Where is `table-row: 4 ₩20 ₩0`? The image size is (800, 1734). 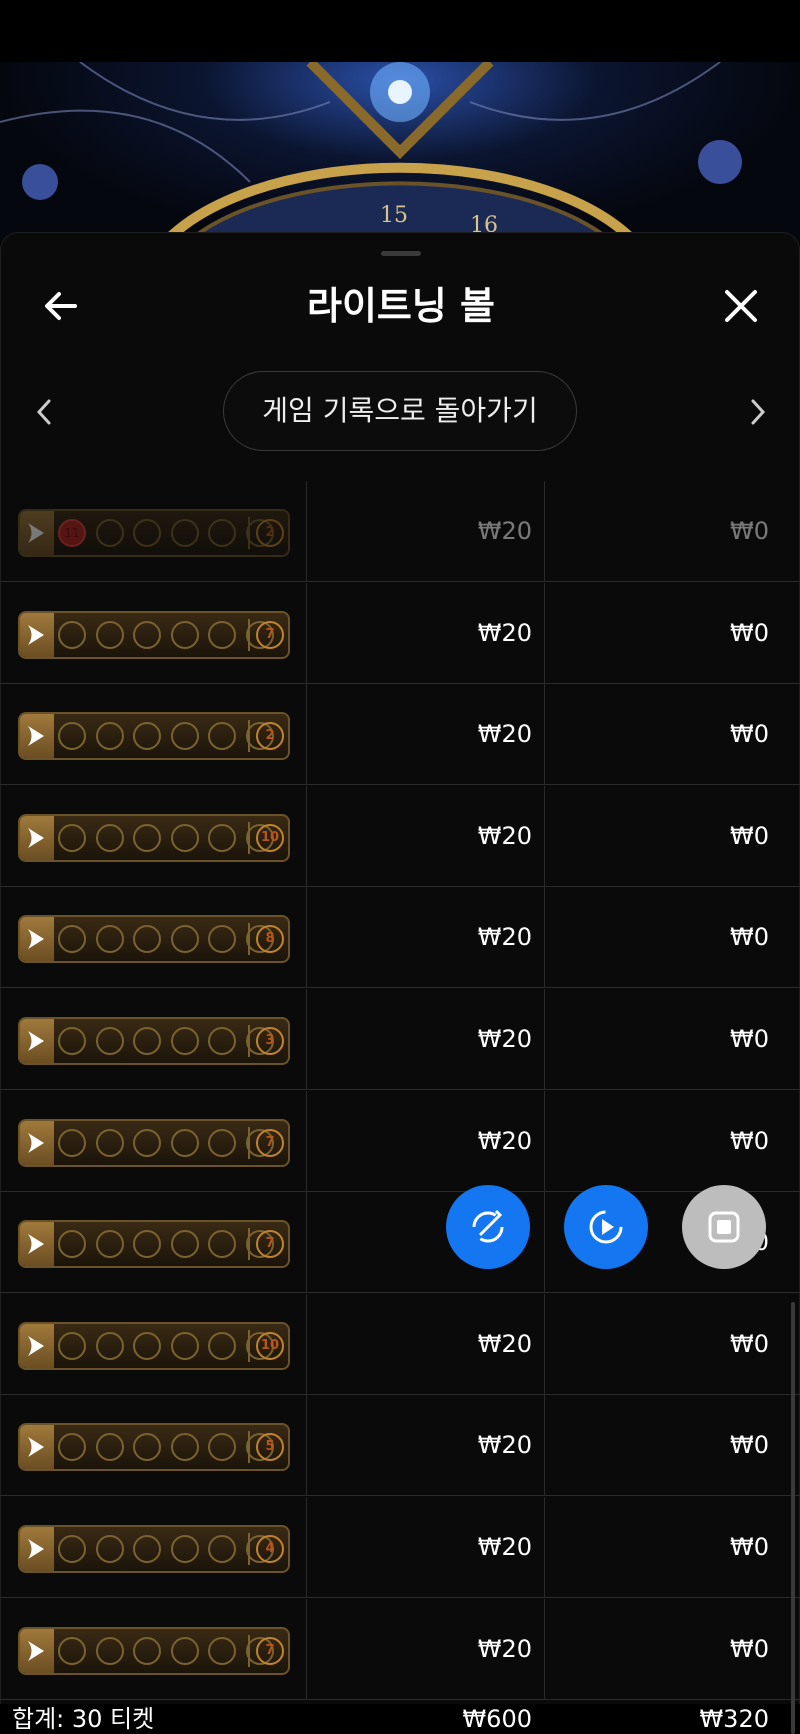
table-row: 4 ₩20 ₩0 is located at coordinates (400, 1547).